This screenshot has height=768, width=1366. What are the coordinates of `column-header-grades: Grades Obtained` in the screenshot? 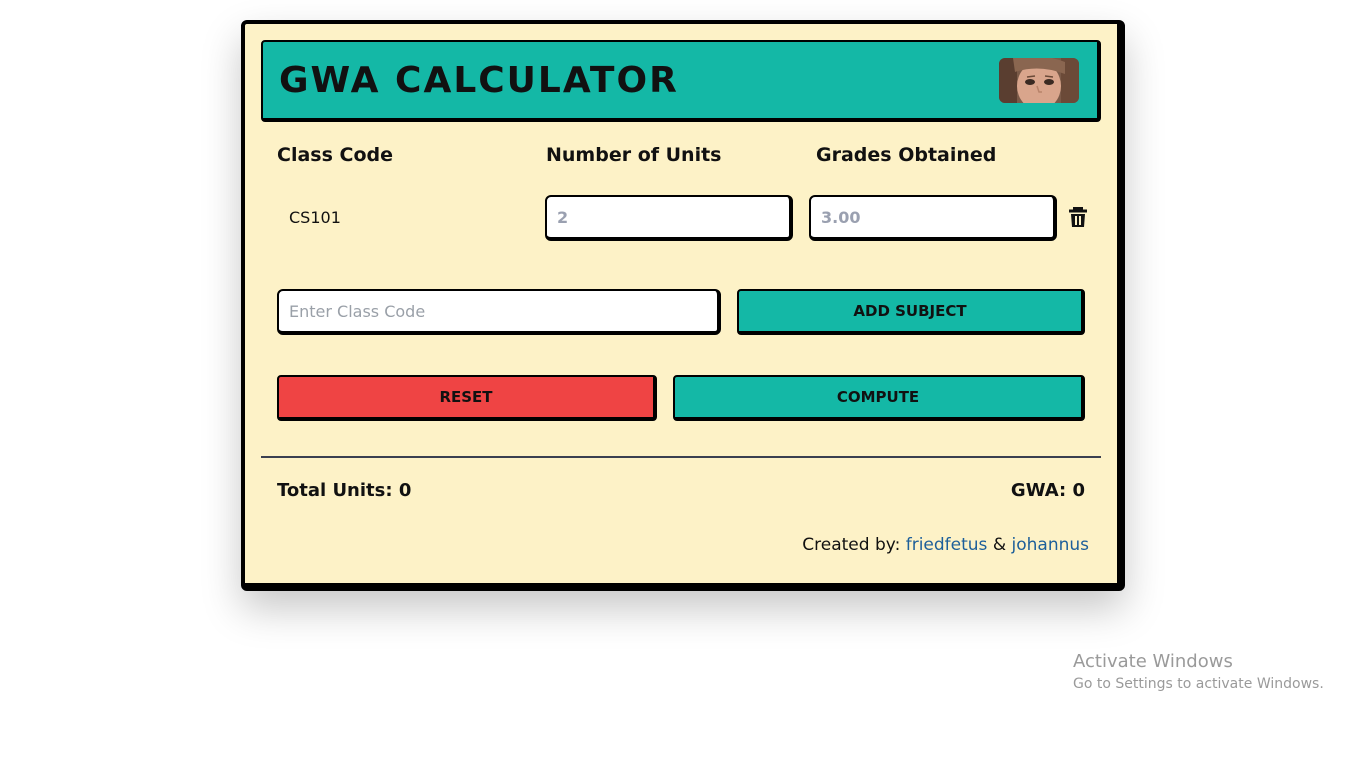 It's located at (906, 155).